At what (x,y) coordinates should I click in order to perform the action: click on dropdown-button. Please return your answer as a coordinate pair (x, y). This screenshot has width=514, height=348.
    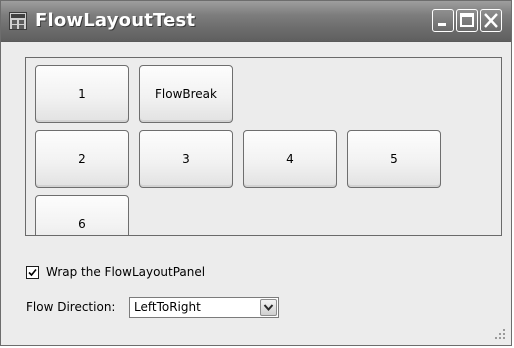
    Looking at the image, I should click on (268, 307).